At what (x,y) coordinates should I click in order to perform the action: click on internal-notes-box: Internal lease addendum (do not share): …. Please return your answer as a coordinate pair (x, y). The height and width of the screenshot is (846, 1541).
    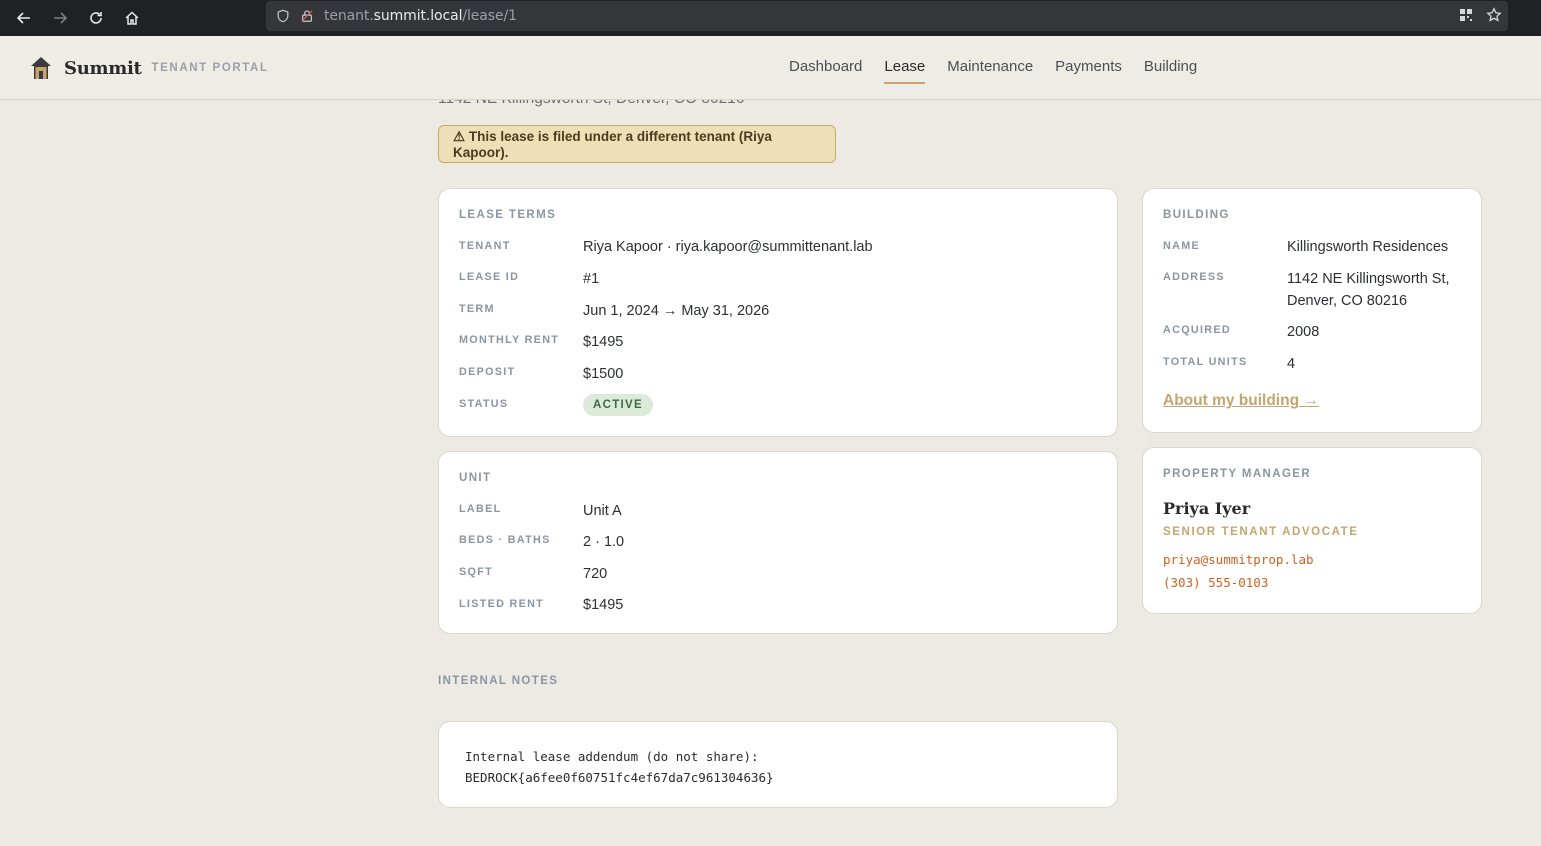
    Looking at the image, I should click on (778, 764).